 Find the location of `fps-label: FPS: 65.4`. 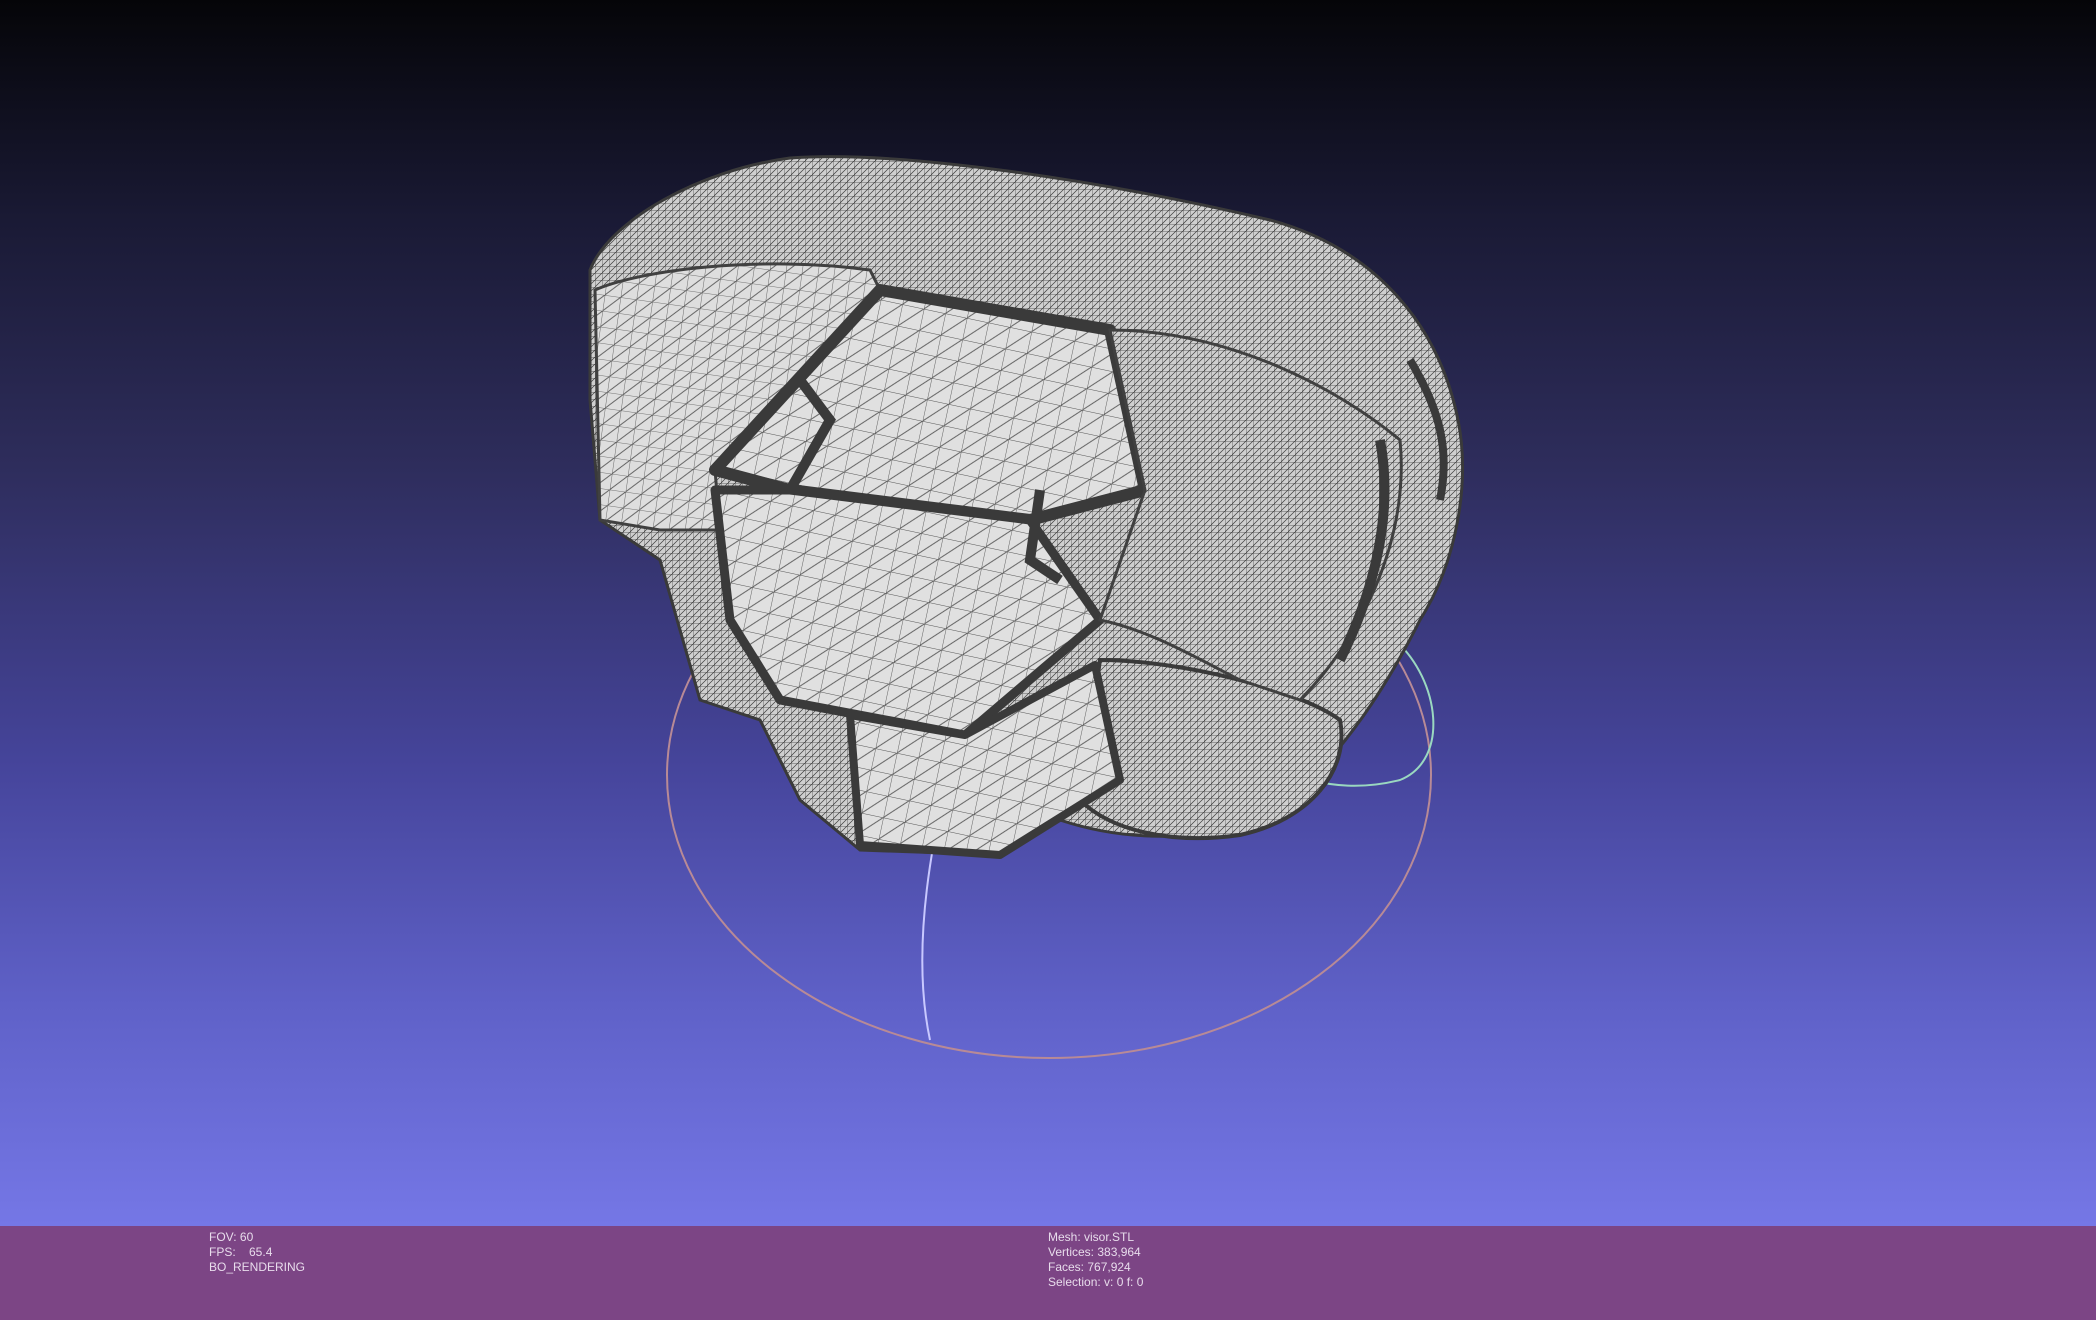

fps-label: FPS: 65.4 is located at coordinates (241, 1252).